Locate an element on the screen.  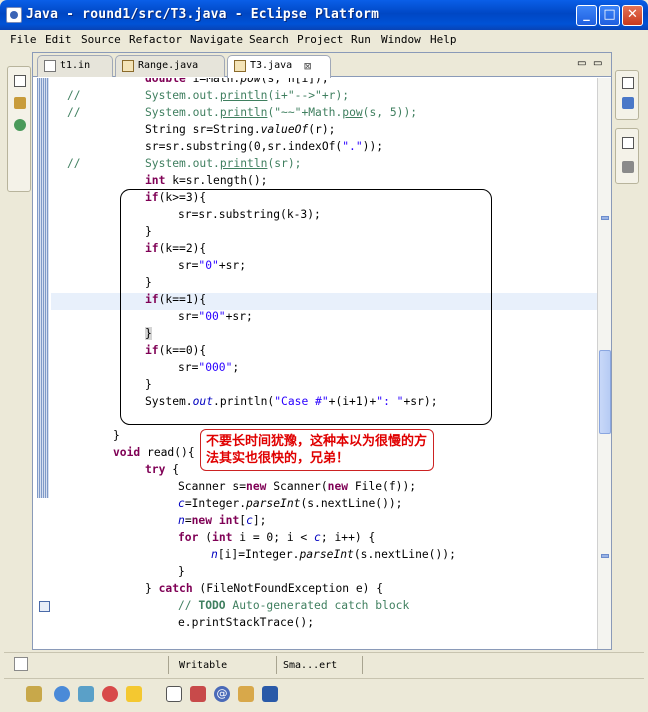
code-line: double i=Math.pow(s, n[i]); is located at coordinates (237, 81).